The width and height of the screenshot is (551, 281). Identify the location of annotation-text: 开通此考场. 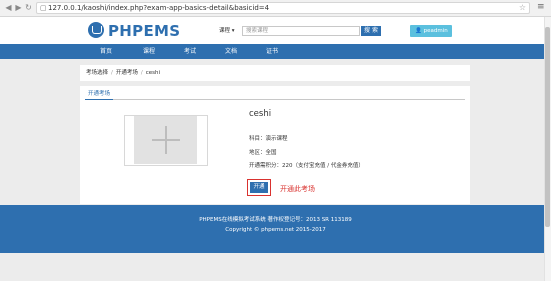
(297, 189).